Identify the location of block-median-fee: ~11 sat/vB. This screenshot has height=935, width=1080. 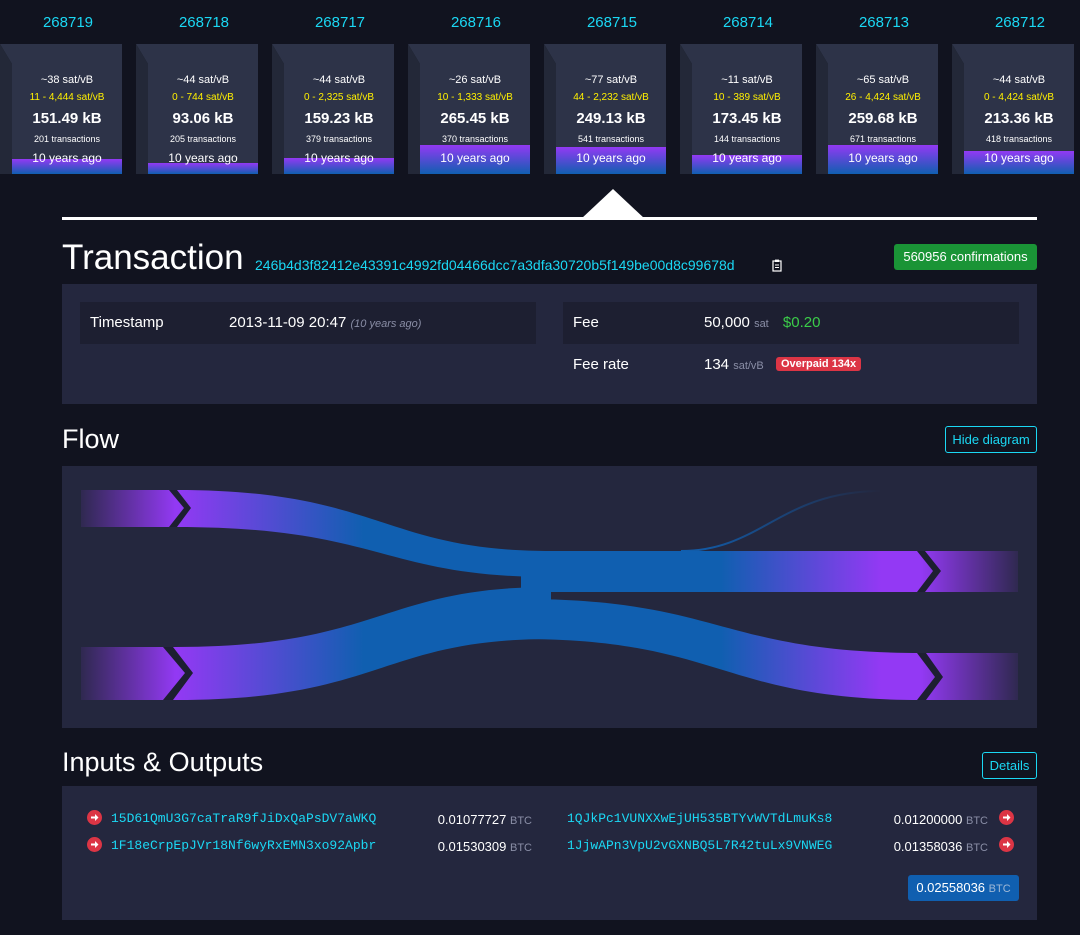
(747, 80).